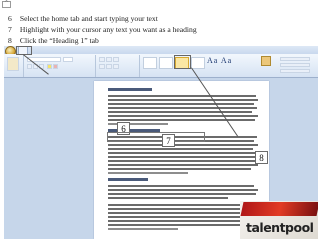  Describe the element at coordinates (219, 60) in the screenshot. I see `style-gallery-samples: Aa Aa` at that location.